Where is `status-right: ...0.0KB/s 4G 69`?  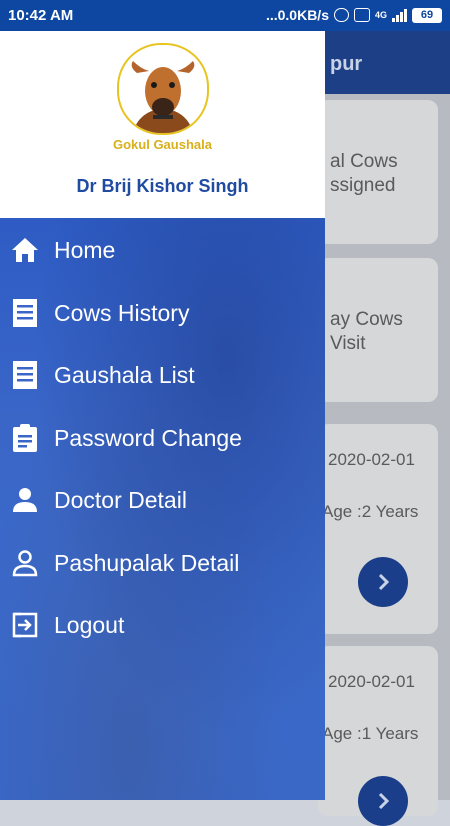 status-right: ...0.0KB/s 4G 69 is located at coordinates (354, 15).